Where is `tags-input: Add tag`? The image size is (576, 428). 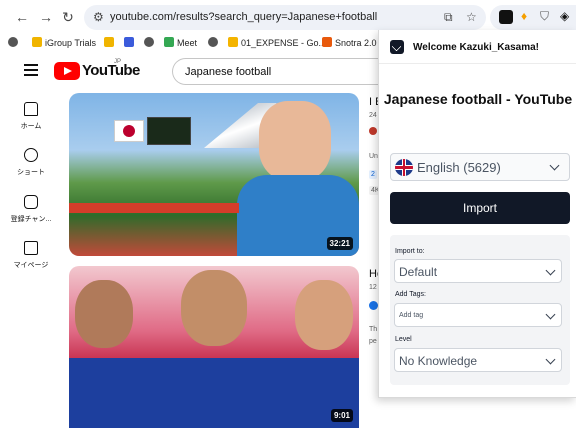 tags-input: Add tag is located at coordinates (478, 315).